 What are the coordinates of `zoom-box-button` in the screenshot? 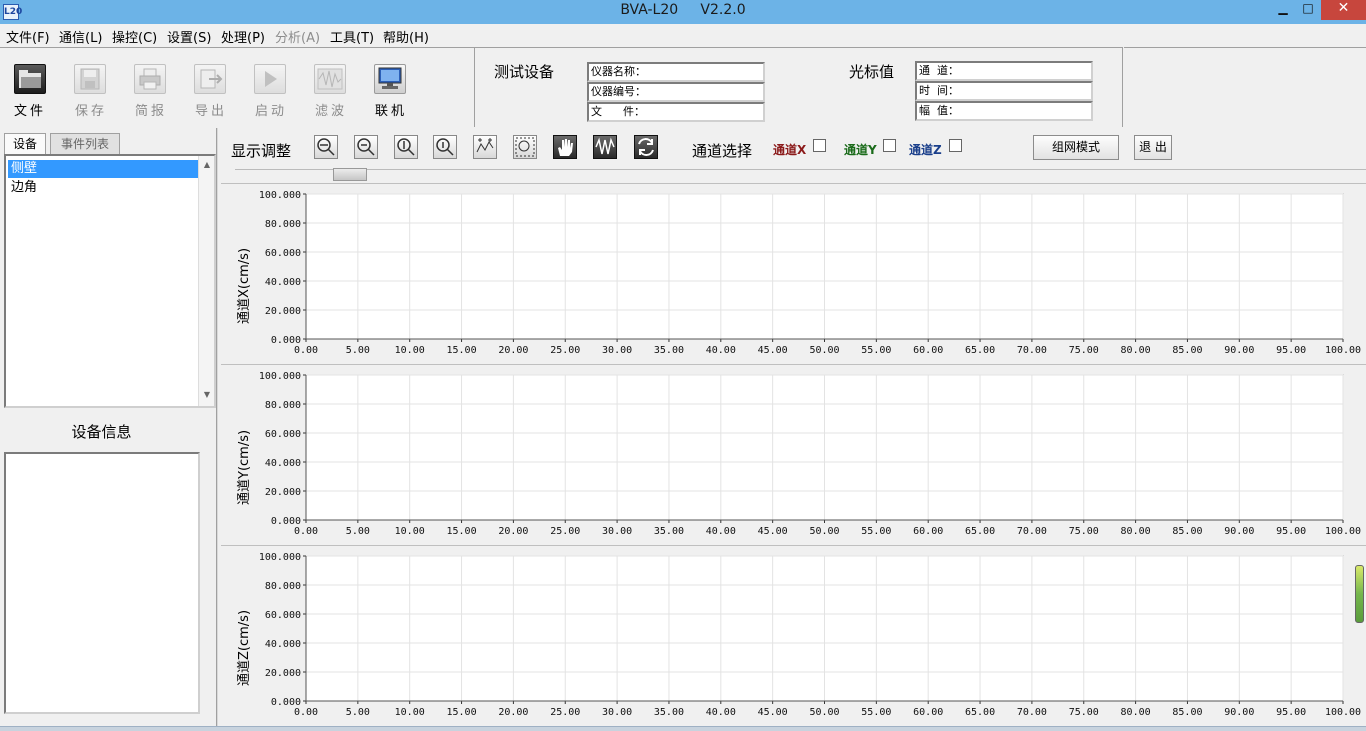 It's located at (525, 147).